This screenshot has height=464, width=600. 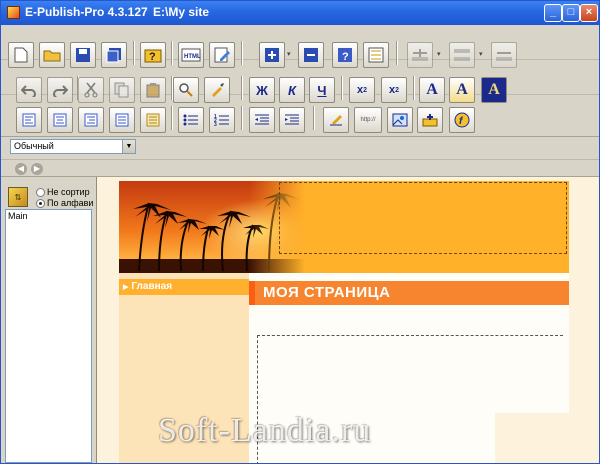 I want to click on insert-table-button, so click(x=430, y=120).